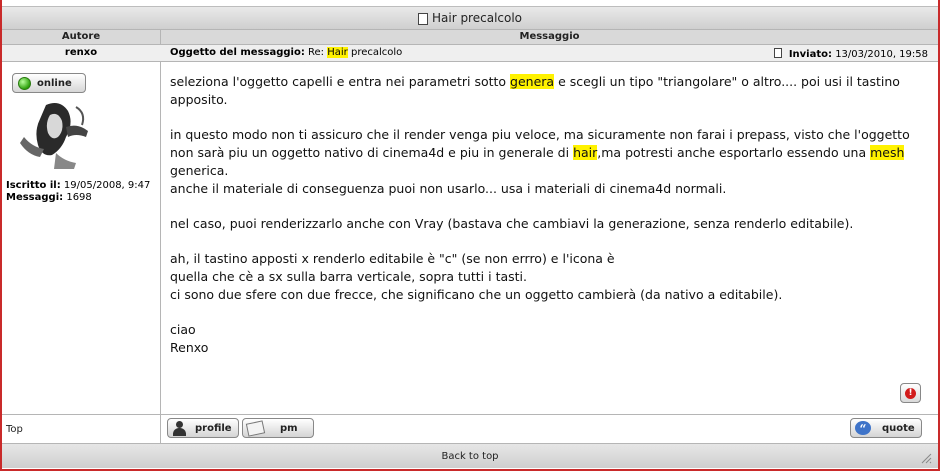 Image resolution: width=940 pixels, height=473 pixels. What do you see at coordinates (926, 458) in the screenshot?
I see `resize-grip-icon` at bounding box center [926, 458].